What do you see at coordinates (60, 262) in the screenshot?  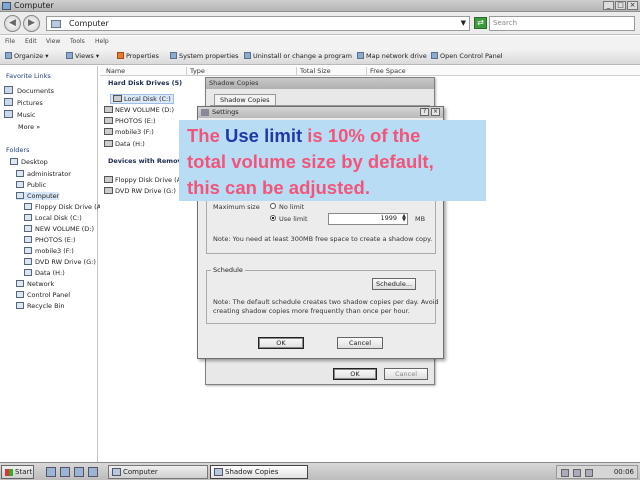 I see `tree-dvd: DVD RW Drive (G:)` at bounding box center [60, 262].